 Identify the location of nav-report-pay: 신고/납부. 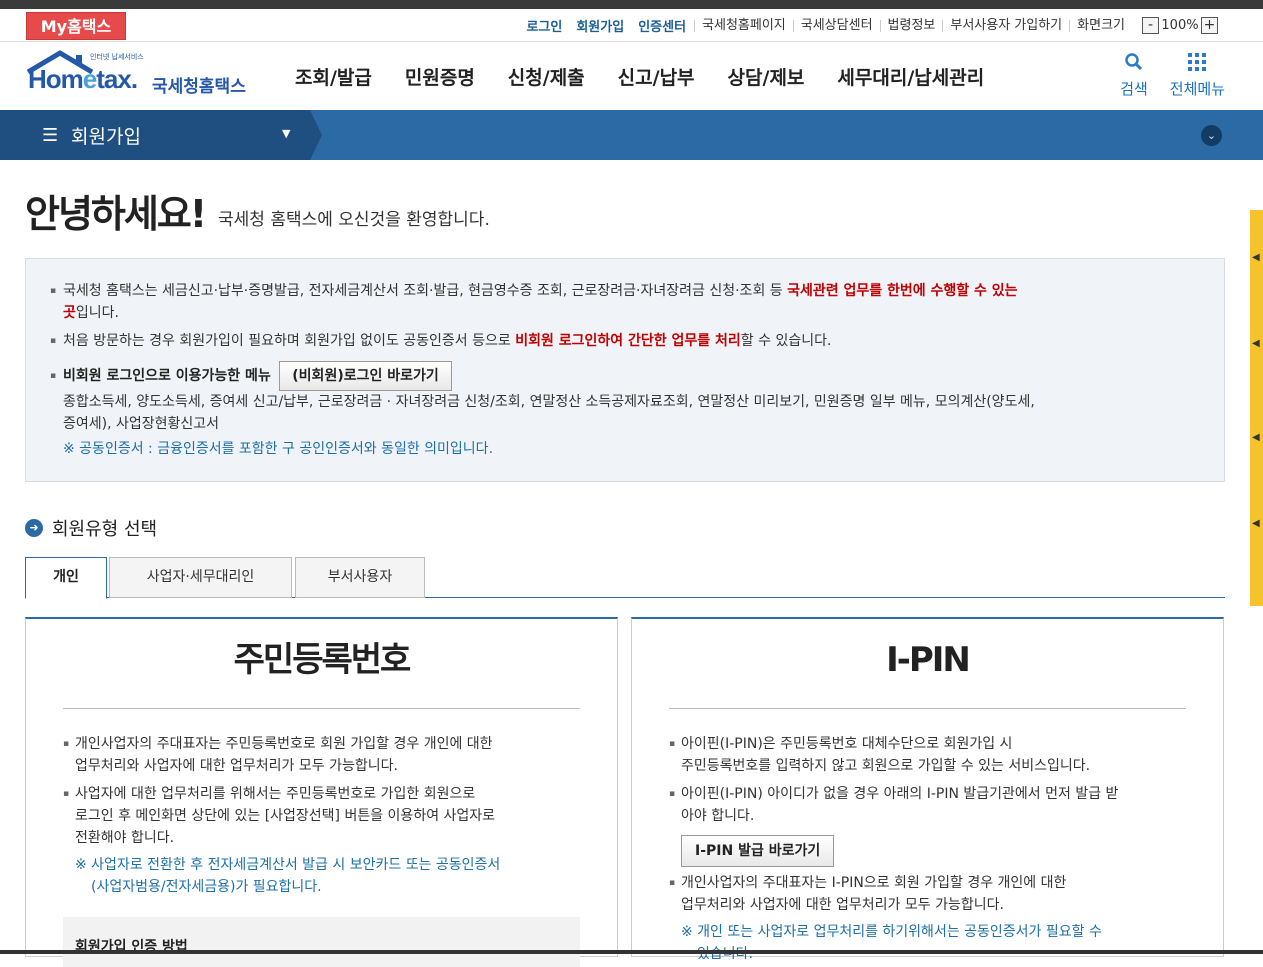
(656, 76).